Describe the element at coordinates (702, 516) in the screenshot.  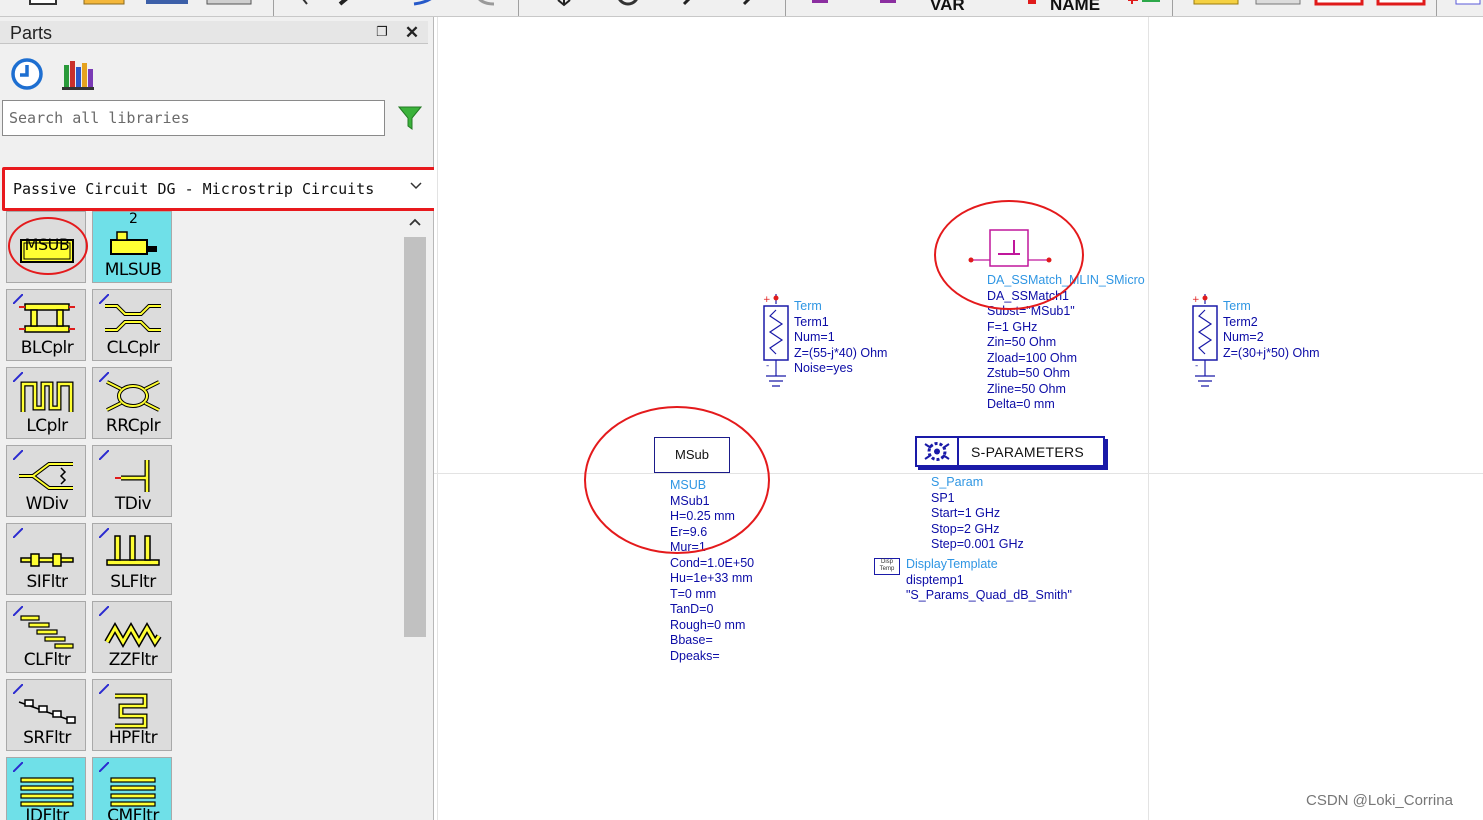
I see `msub-param: H=0.25 mm` at that location.